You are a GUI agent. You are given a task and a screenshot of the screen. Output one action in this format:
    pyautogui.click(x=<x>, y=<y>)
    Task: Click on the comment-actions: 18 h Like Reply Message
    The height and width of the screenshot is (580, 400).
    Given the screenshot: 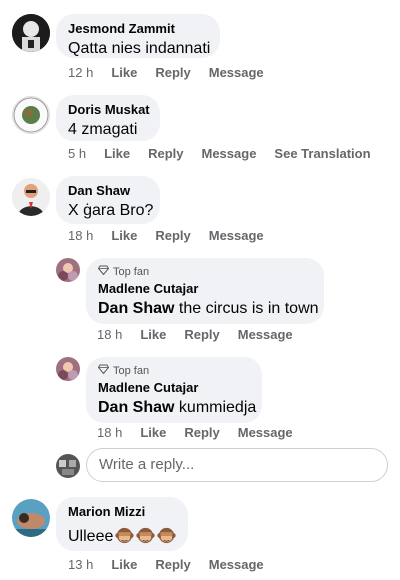 What is the action you would take?
    pyautogui.click(x=175, y=235)
    